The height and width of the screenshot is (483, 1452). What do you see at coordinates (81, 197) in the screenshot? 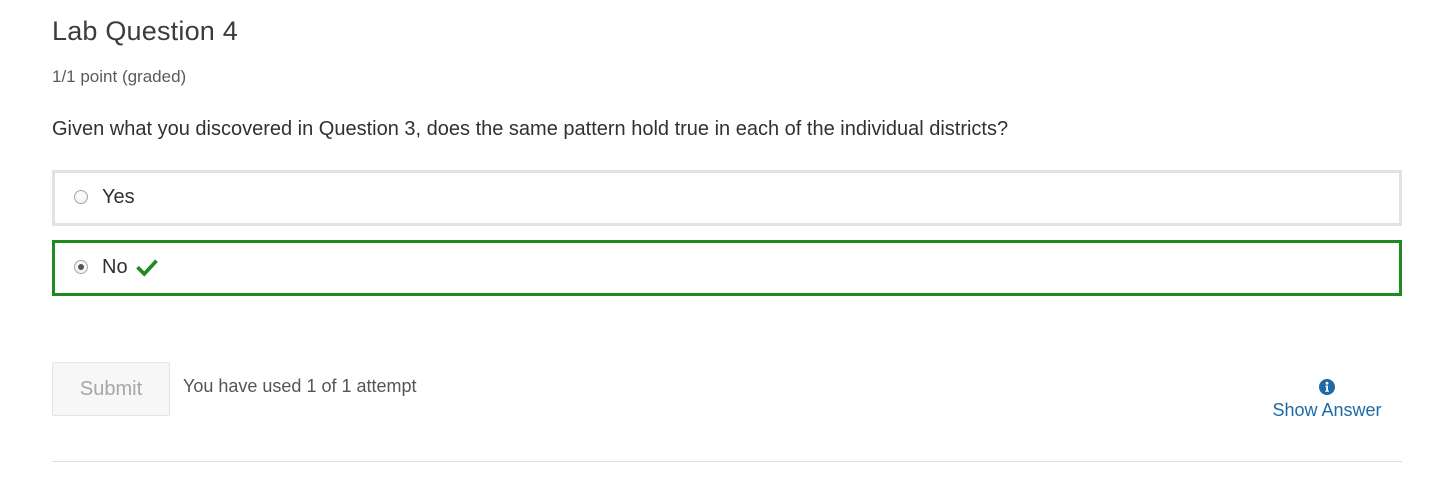
I see `radio-yes` at bounding box center [81, 197].